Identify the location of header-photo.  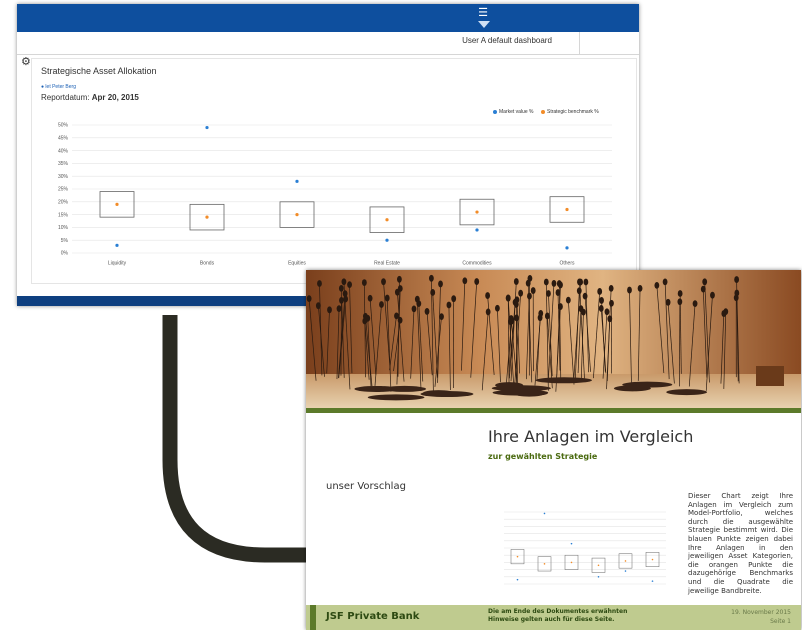
(553, 339).